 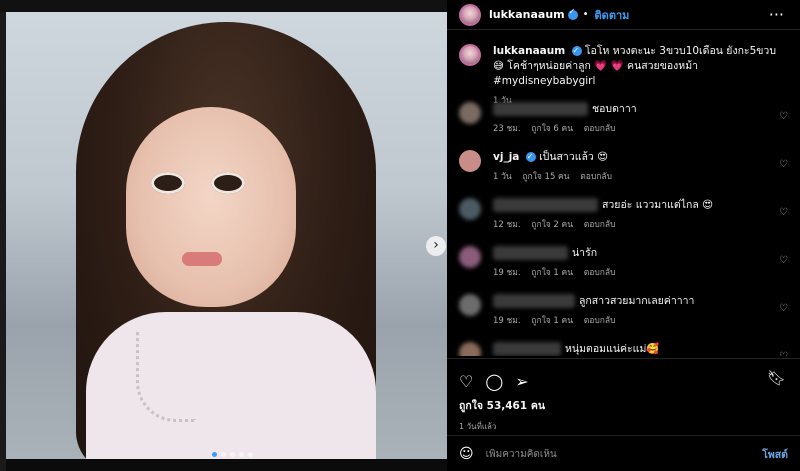 What do you see at coordinates (776, 378) in the screenshot?
I see `bookmark-icon: 🔖︎` at bounding box center [776, 378].